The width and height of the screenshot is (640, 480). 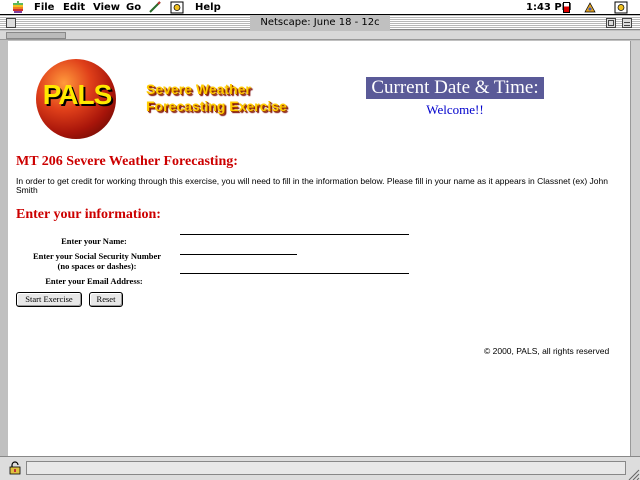 I want to click on menu-edit: Edit, so click(x=74, y=7).